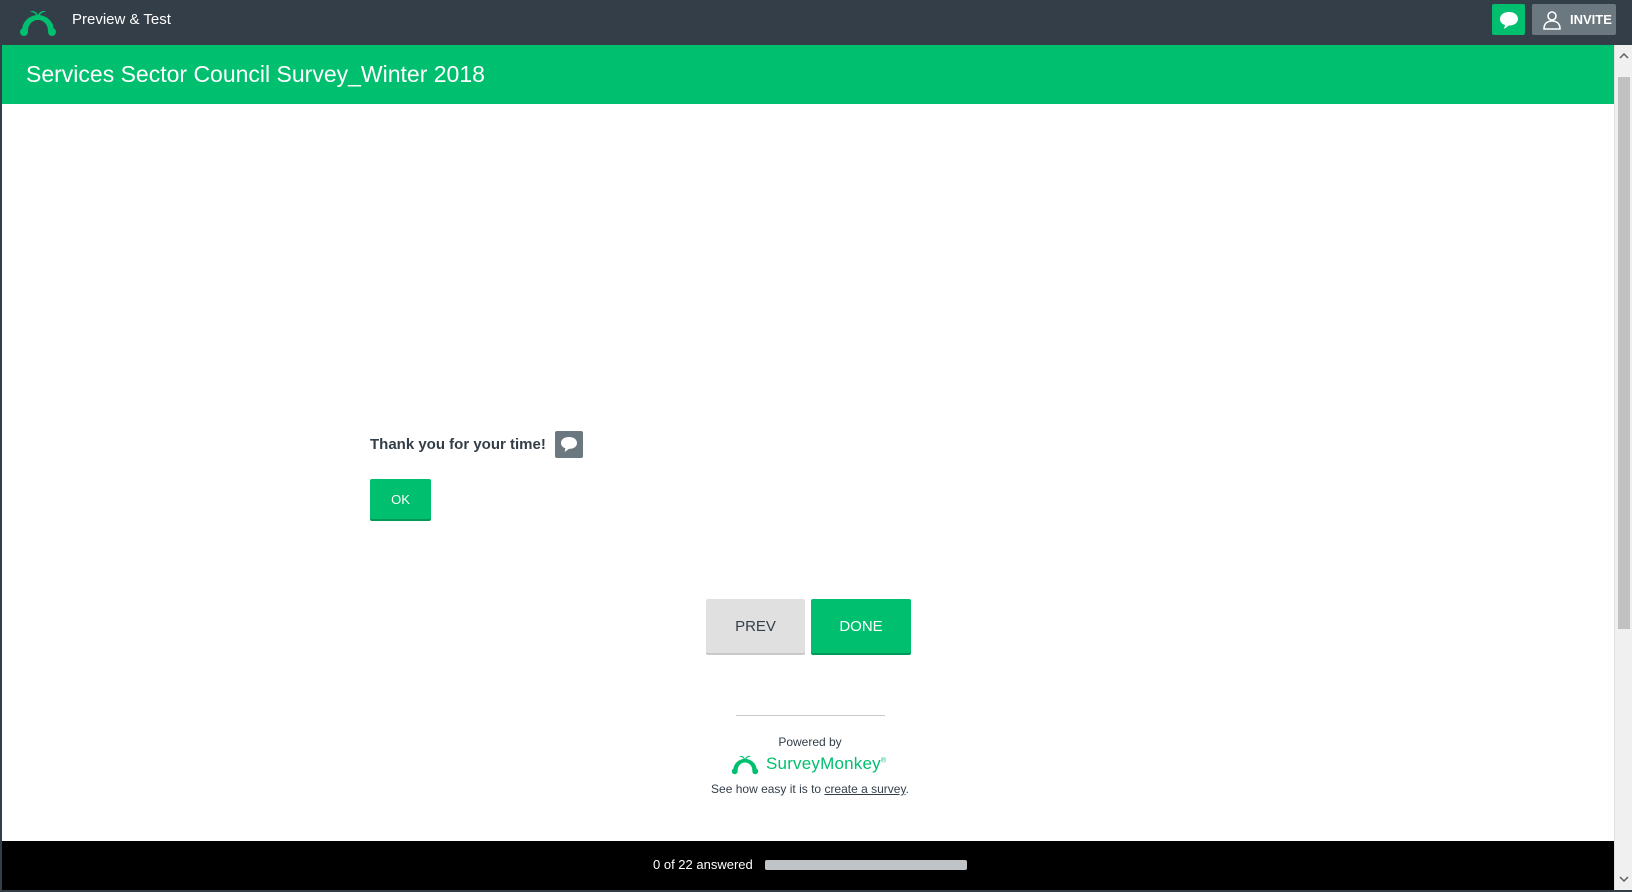  Describe the element at coordinates (121, 19) in the screenshot. I see `app-title: Preview & Test` at that location.